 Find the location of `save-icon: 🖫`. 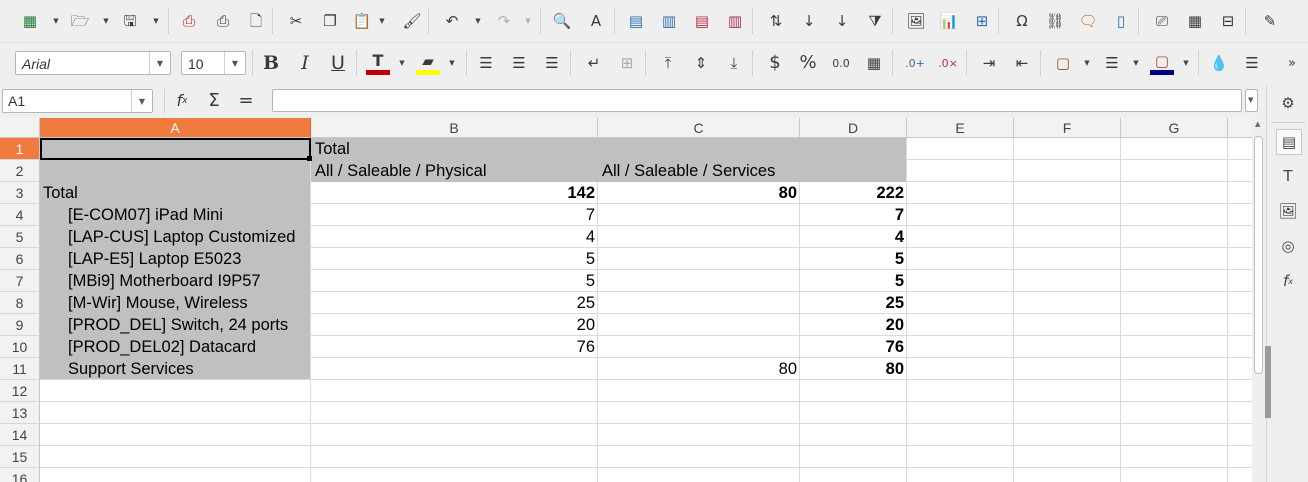

save-icon: 🖫 is located at coordinates (130, 21).